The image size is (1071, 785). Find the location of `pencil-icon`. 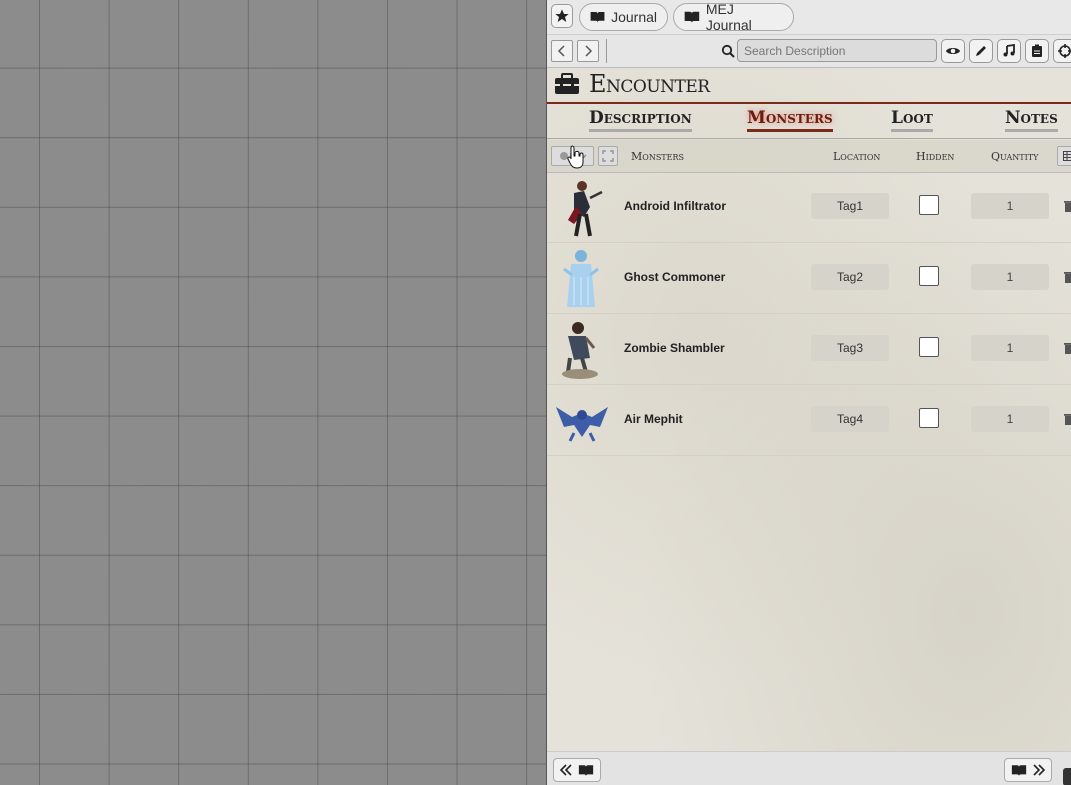

pencil-icon is located at coordinates (981, 51).